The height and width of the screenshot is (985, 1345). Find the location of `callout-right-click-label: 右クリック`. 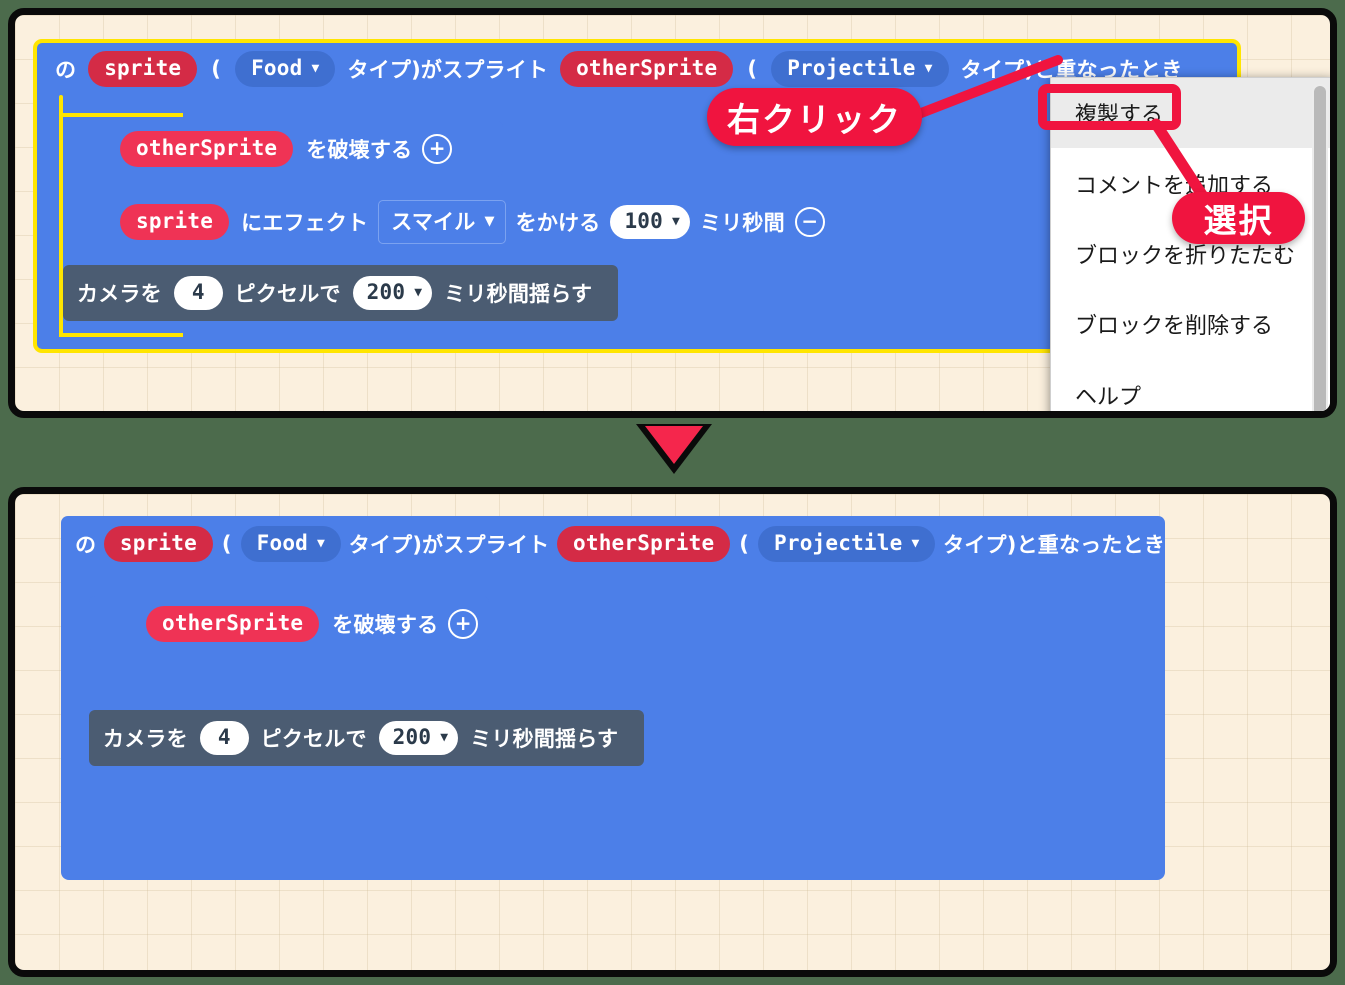

callout-right-click-label: 右クリック is located at coordinates (814, 119).